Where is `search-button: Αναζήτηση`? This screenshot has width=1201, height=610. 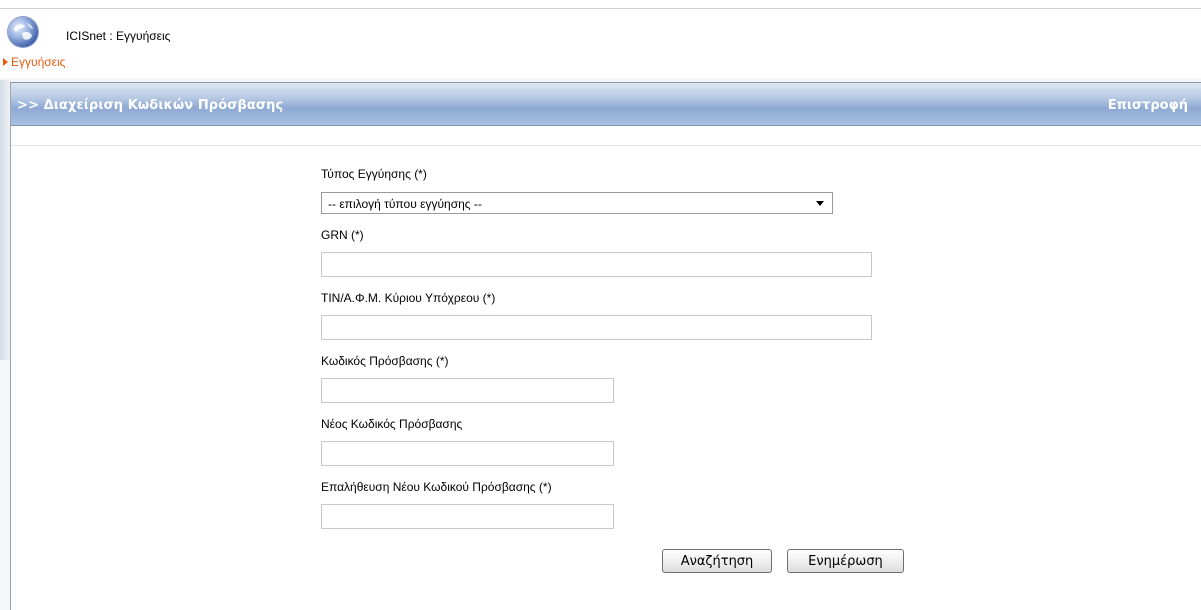 search-button: Αναζήτηση is located at coordinates (717, 561).